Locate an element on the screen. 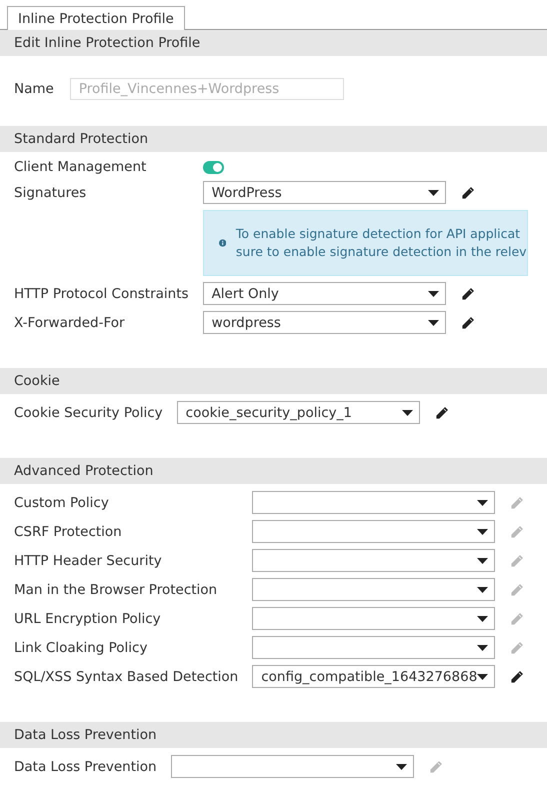 This screenshot has width=547, height=811. dropdown: cookie_security_policy_1 is located at coordinates (298, 412).